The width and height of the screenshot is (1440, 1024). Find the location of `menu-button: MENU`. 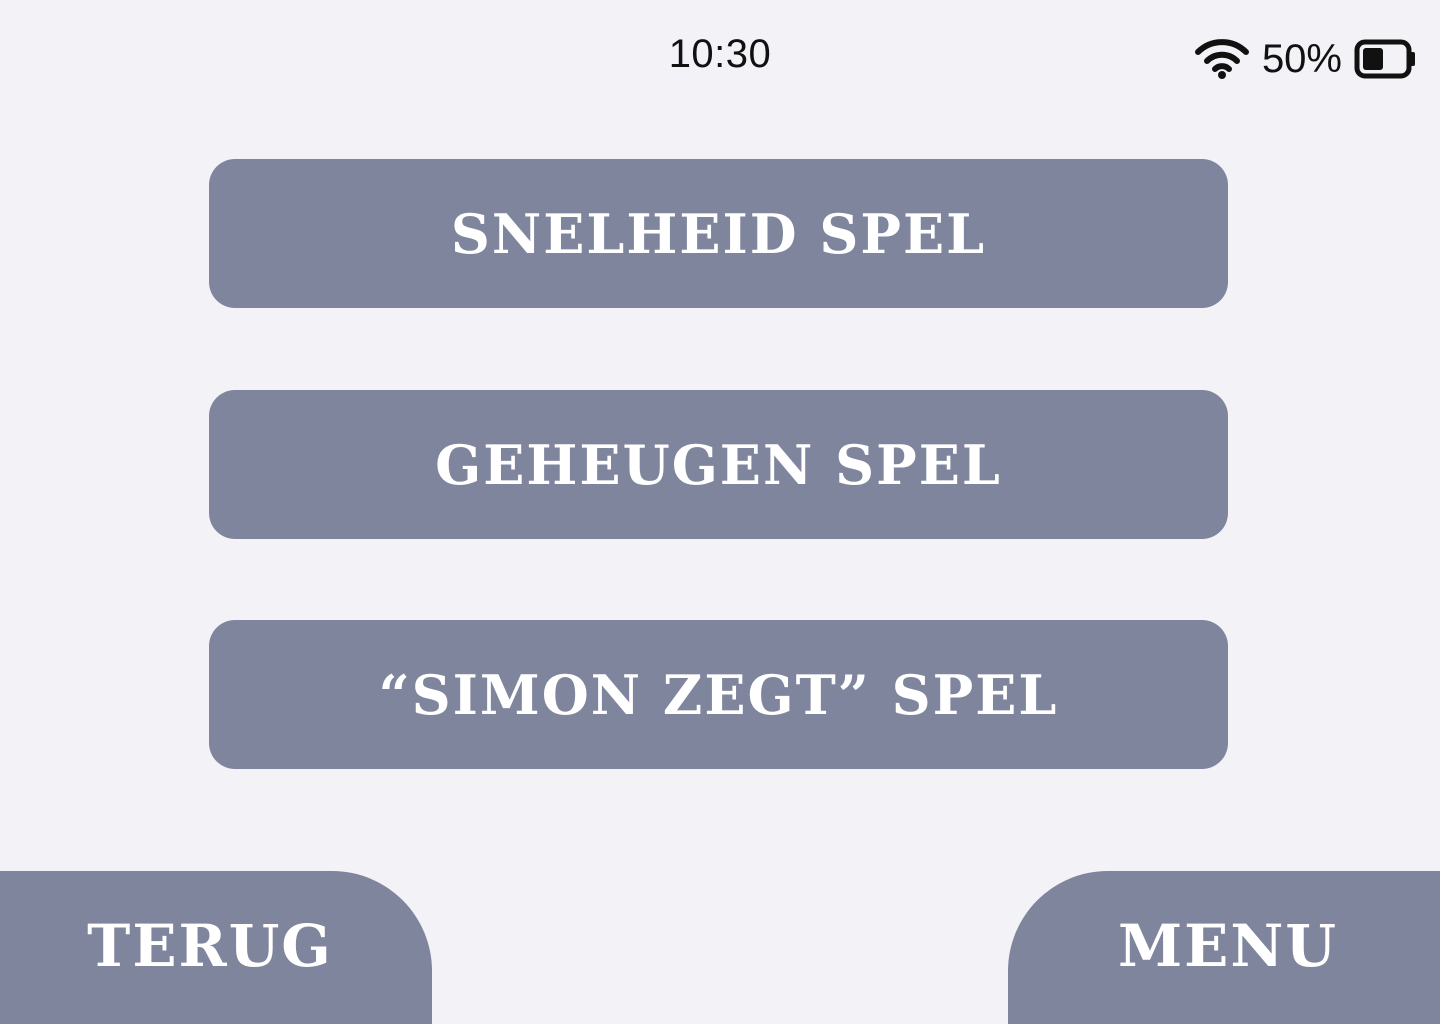

menu-button: MENU is located at coordinates (1224, 947).